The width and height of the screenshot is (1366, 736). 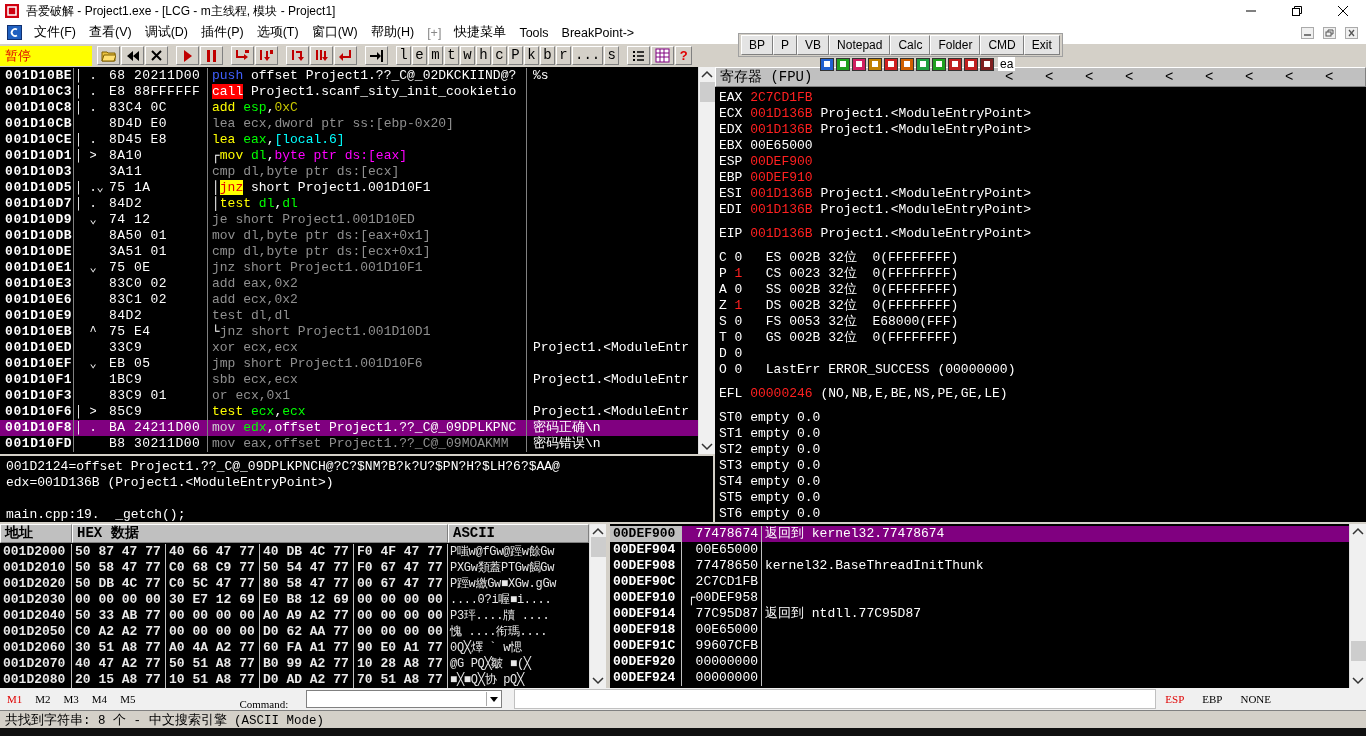 I want to click on menu-item: 帮助(H), so click(x=393, y=32).